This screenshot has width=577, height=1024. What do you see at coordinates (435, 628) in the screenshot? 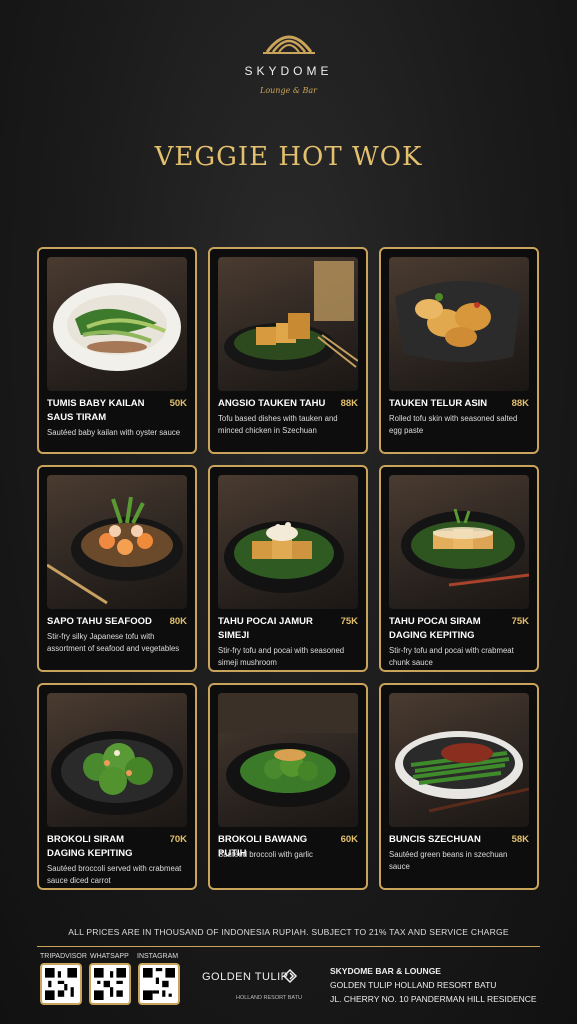
I see `dish-name: TAHU POCAI SIRAM DAGING KEPITING` at bounding box center [435, 628].